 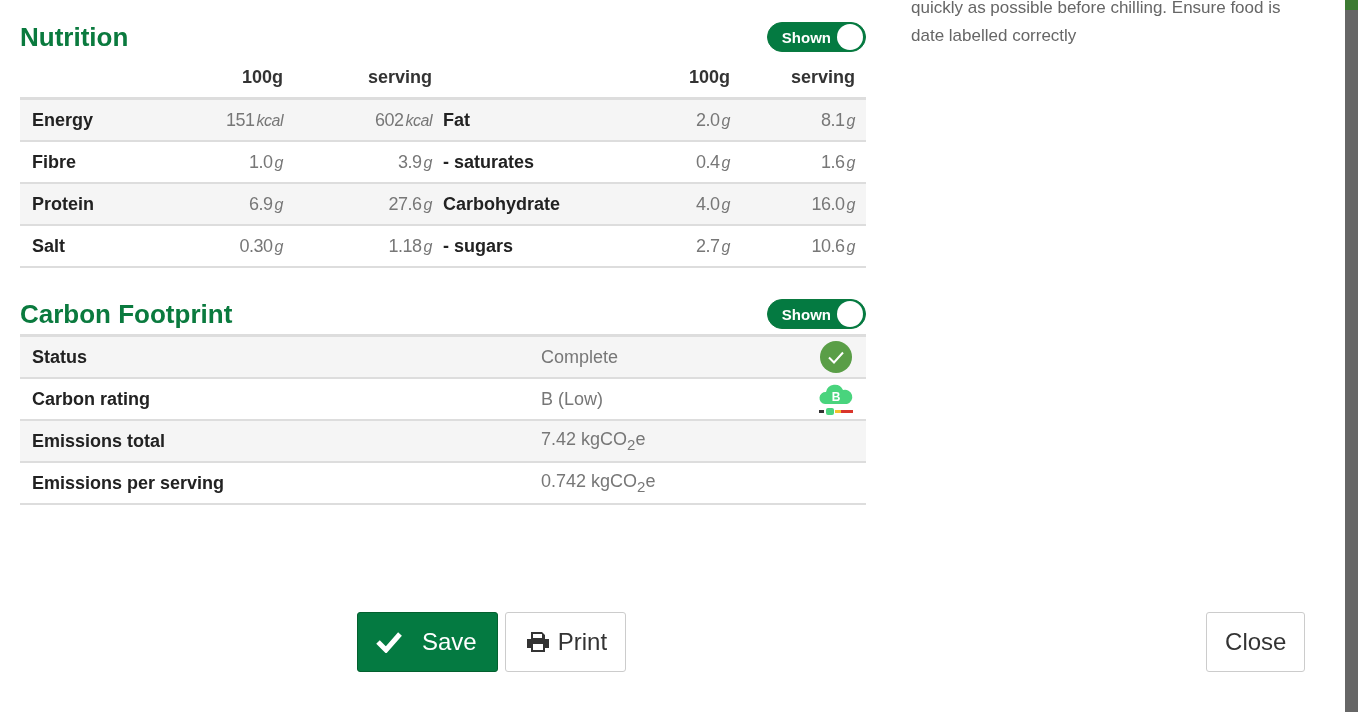 What do you see at coordinates (403, 120) in the screenshot?
I see `table-cell-text: 602kcal` at bounding box center [403, 120].